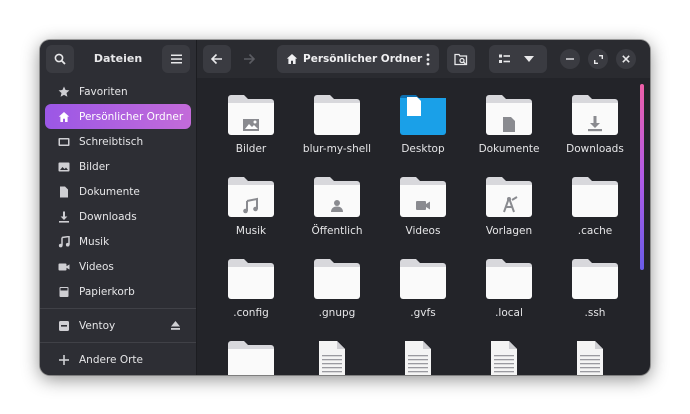  What do you see at coordinates (64, 192) in the screenshot?
I see `document-icon` at bounding box center [64, 192].